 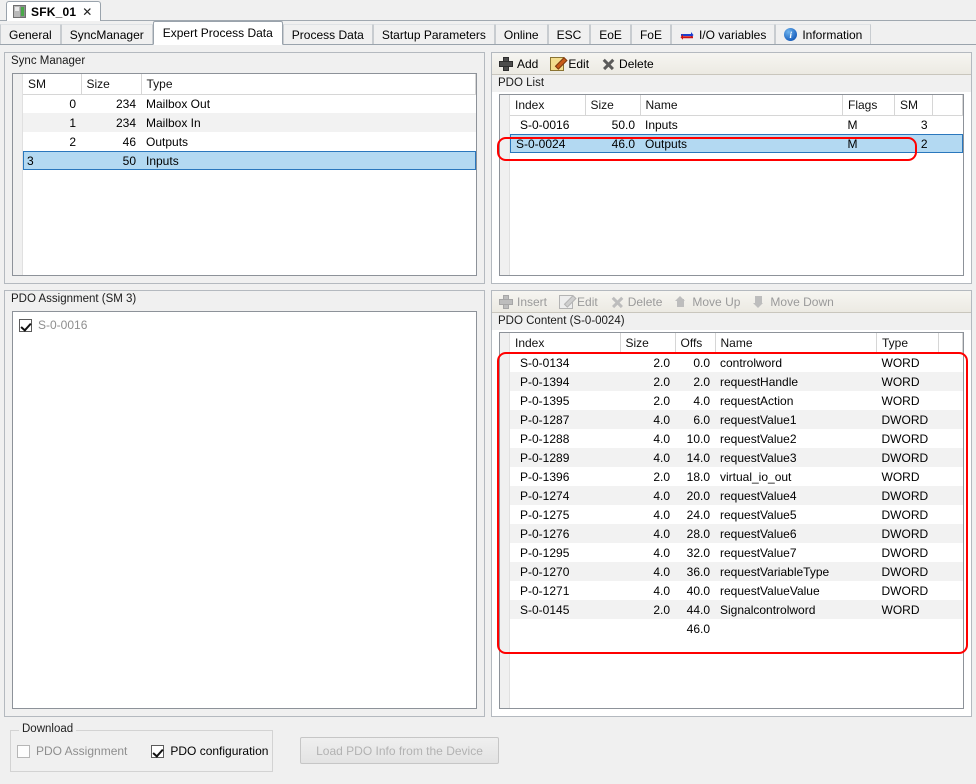 I want to click on load-pdo-info-button: Load PDO Info from the Device, so click(x=399, y=750).